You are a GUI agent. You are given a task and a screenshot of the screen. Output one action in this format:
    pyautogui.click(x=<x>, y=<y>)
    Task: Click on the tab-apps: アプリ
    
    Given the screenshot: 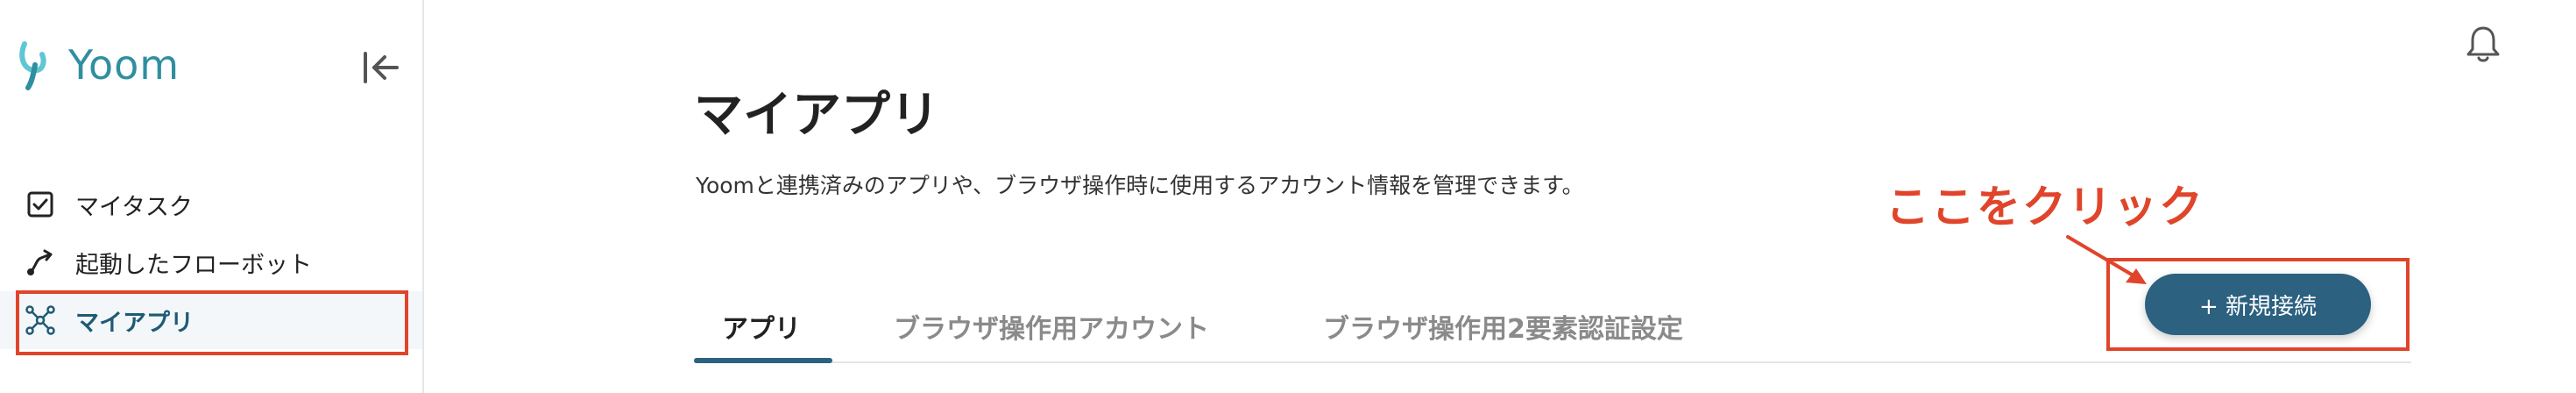 What is the action you would take?
    pyautogui.click(x=761, y=326)
    